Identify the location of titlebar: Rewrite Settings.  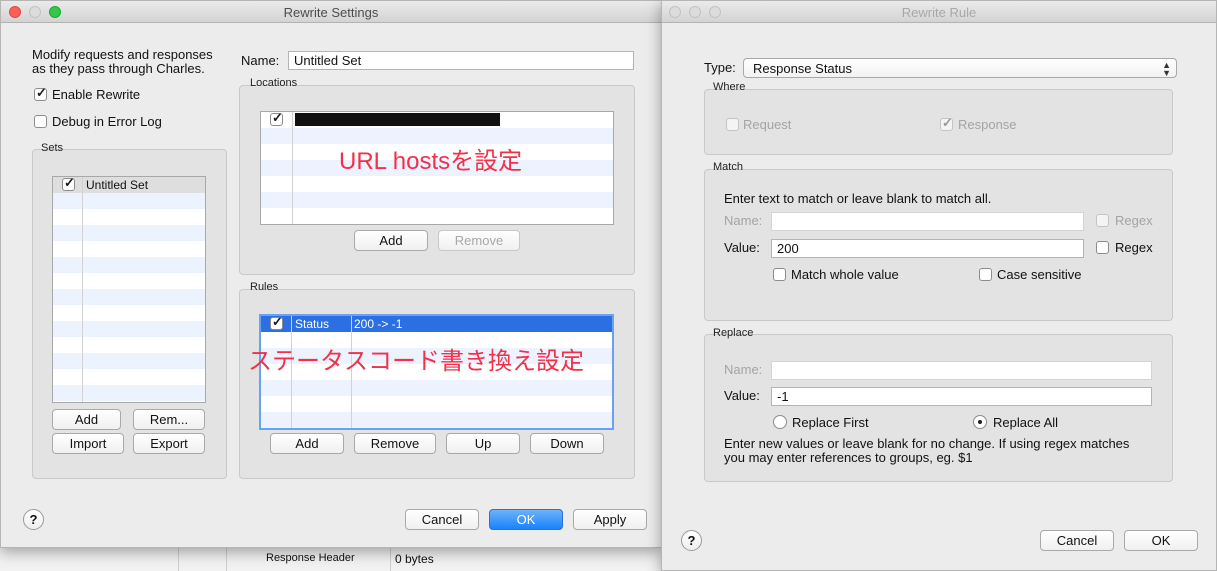
(331, 12).